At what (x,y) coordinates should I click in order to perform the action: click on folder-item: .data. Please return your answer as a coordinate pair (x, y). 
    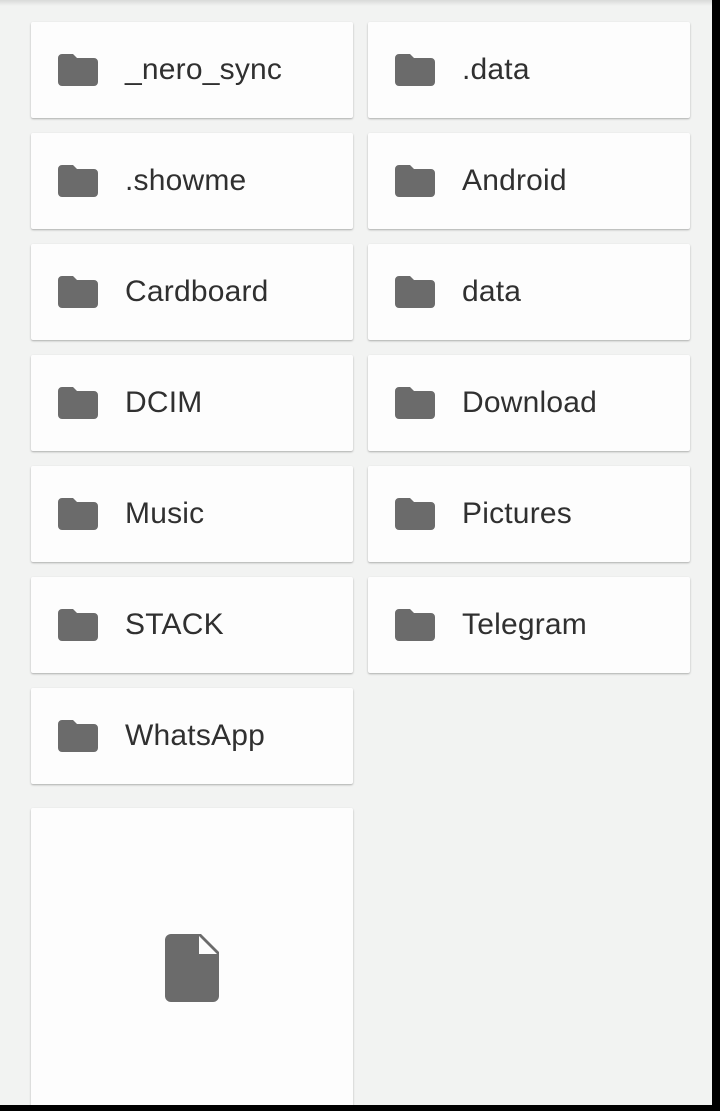
    Looking at the image, I should click on (529, 70).